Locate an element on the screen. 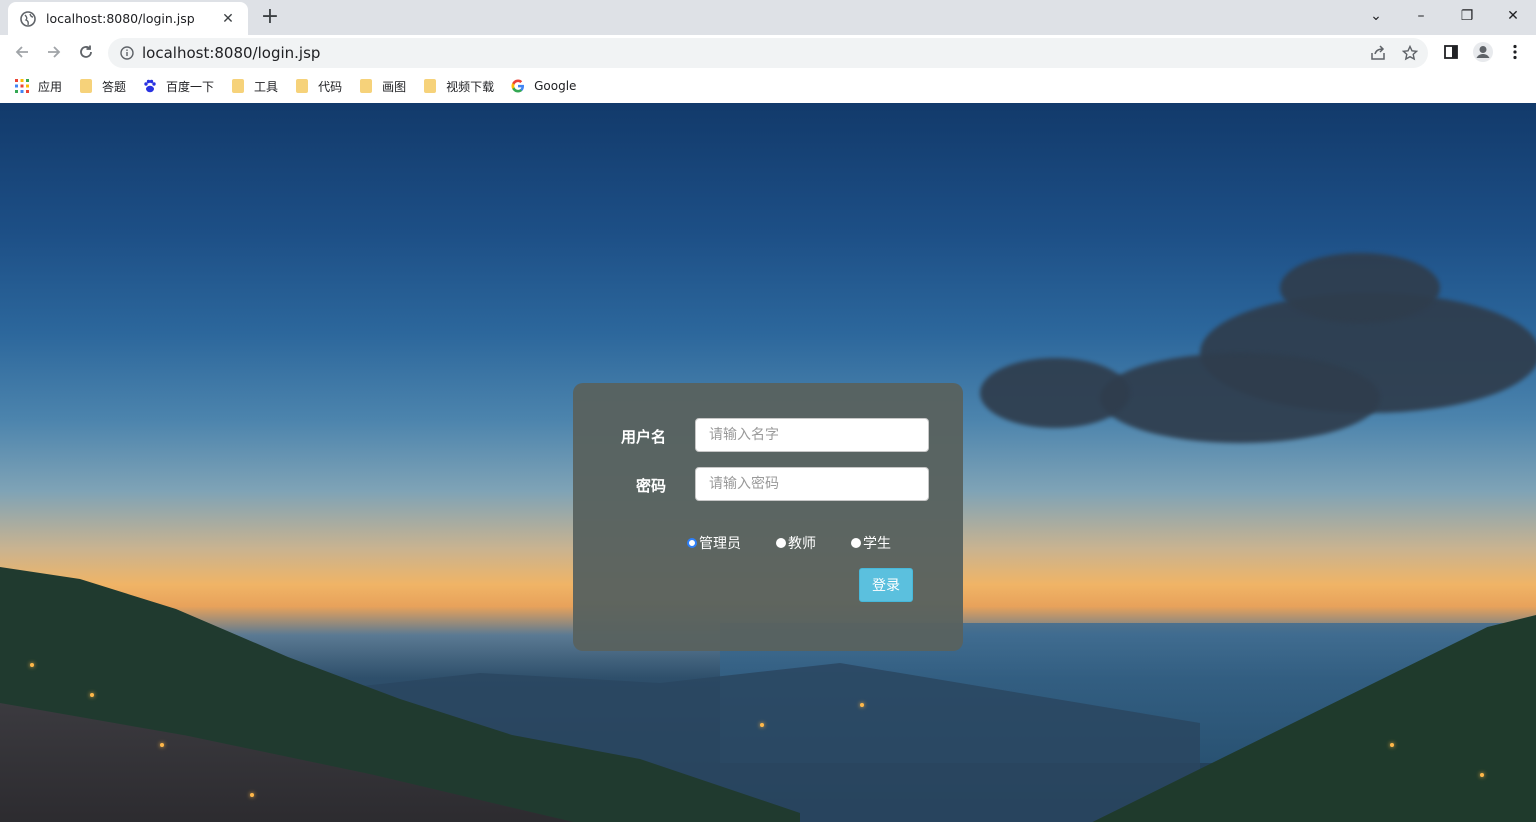 The image size is (1536, 822). bookmark-folder-huatu: 画图 is located at coordinates (382, 86).